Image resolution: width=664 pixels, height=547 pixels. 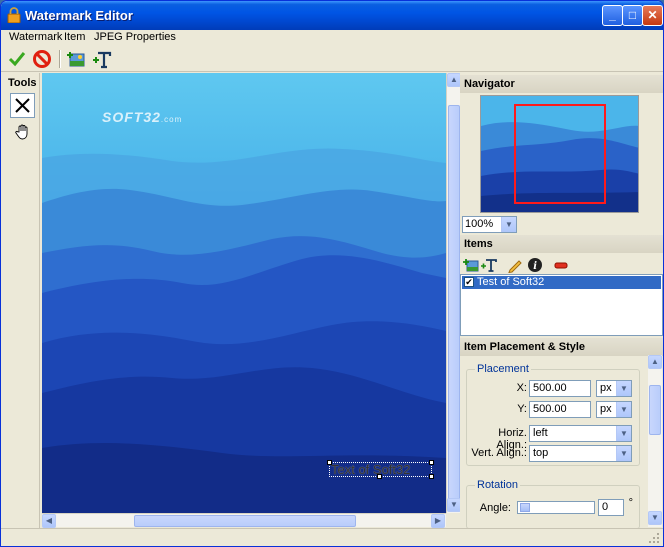 What do you see at coordinates (22, 83) in the screenshot?
I see `tools-title: Tools` at bounding box center [22, 83].